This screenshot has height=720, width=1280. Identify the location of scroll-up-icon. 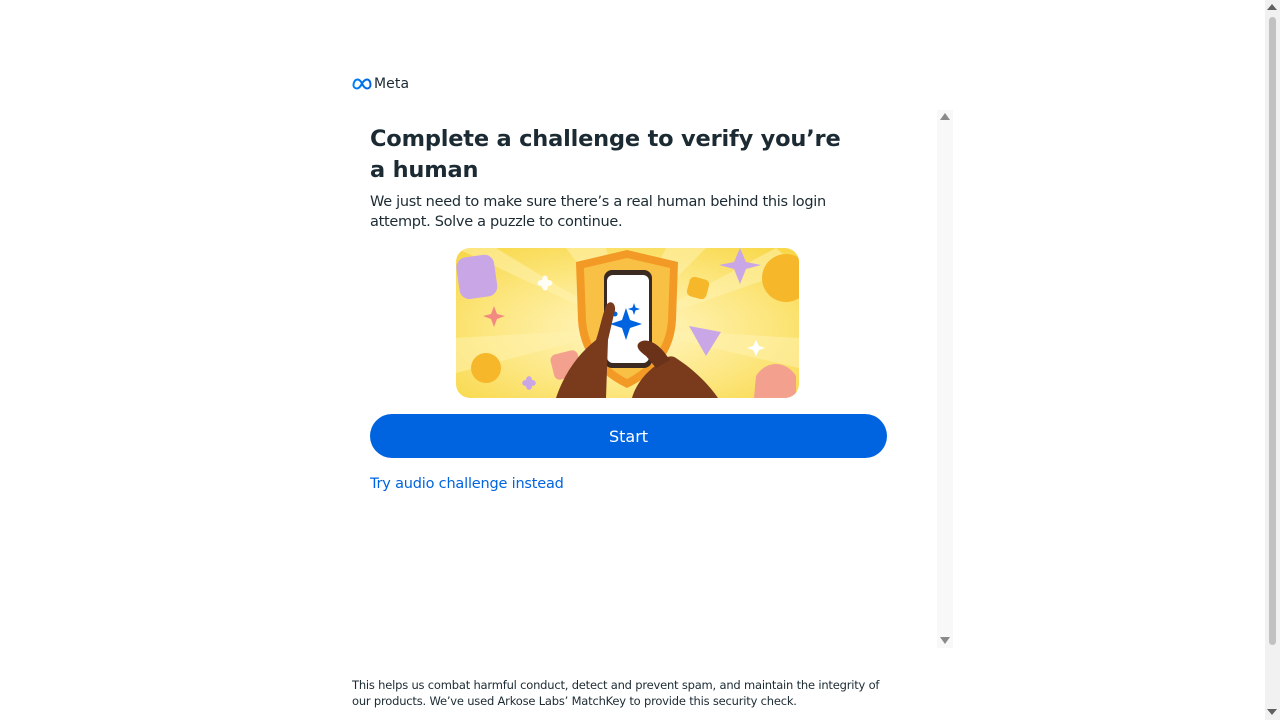
(945, 116).